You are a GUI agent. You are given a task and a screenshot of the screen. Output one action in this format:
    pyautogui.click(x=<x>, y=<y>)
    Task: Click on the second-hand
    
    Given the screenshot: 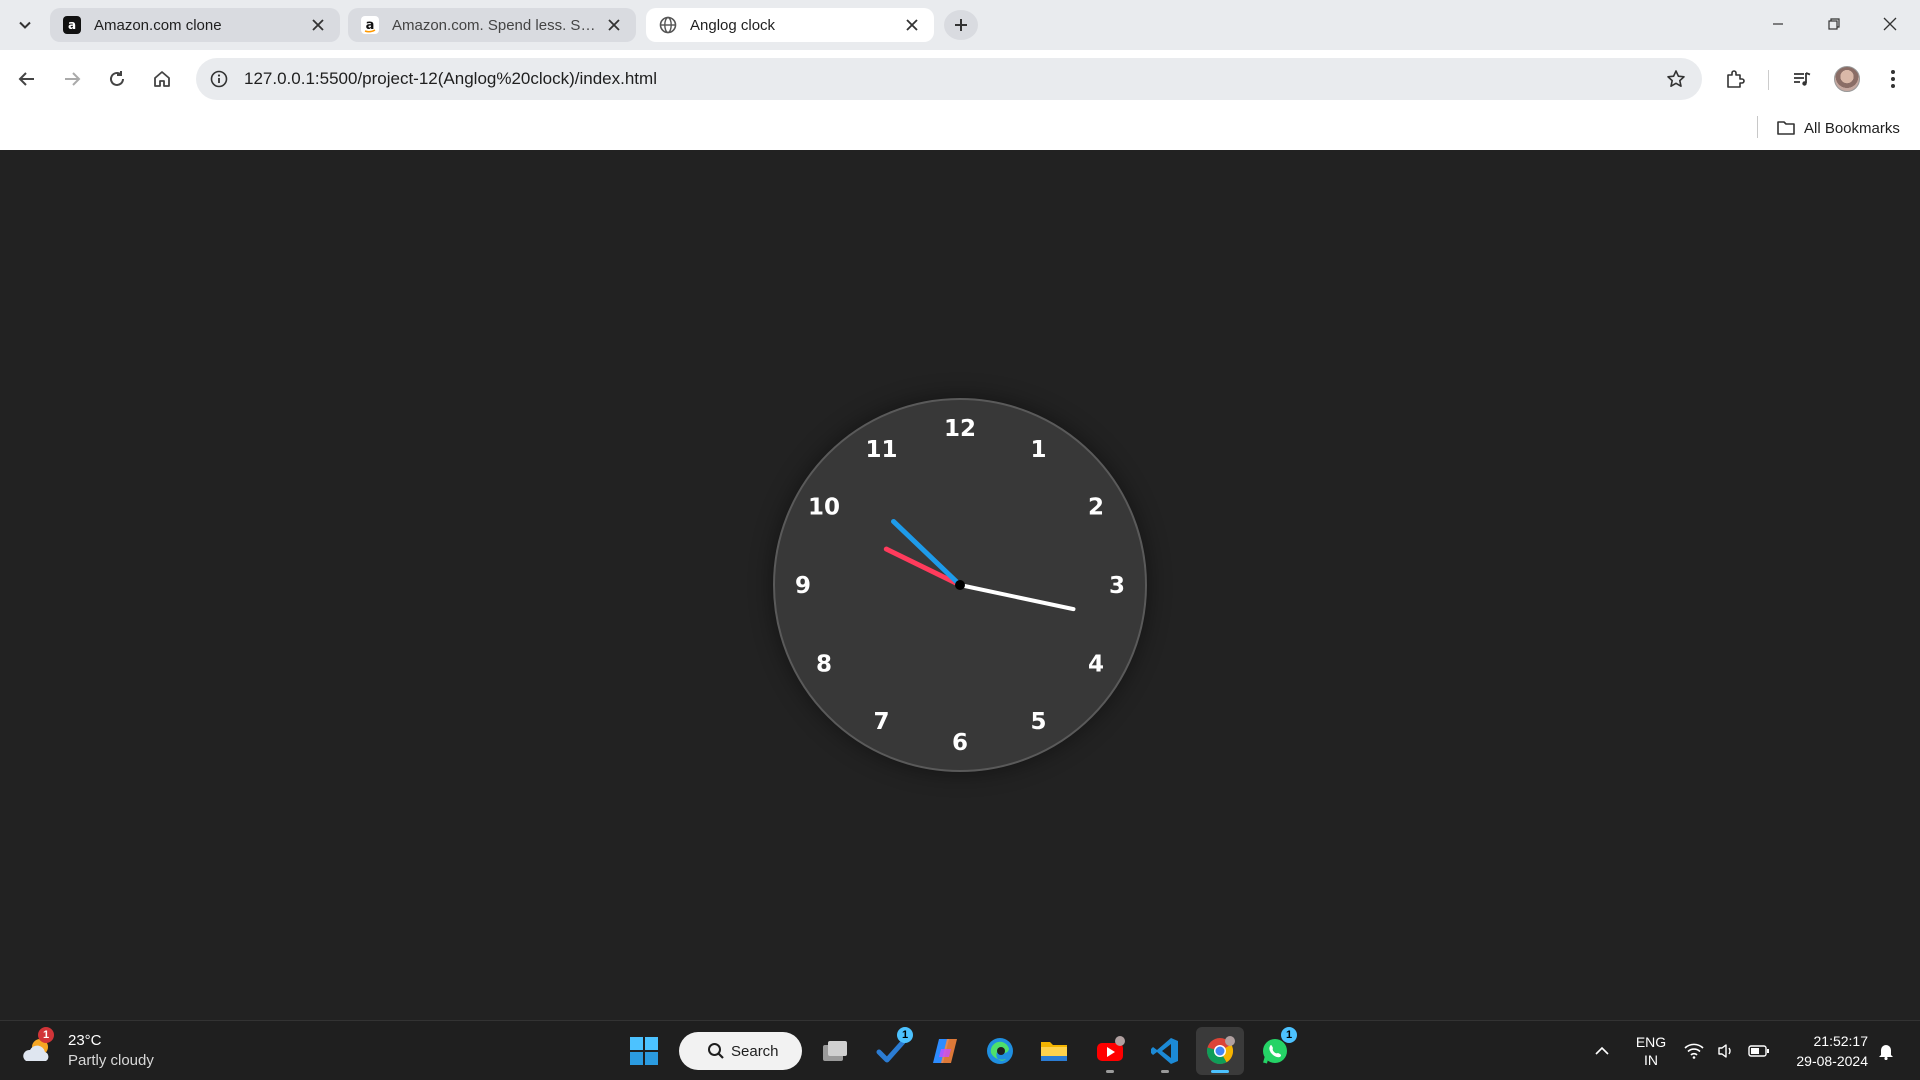 What is the action you would take?
    pyautogui.click(x=1017, y=597)
    